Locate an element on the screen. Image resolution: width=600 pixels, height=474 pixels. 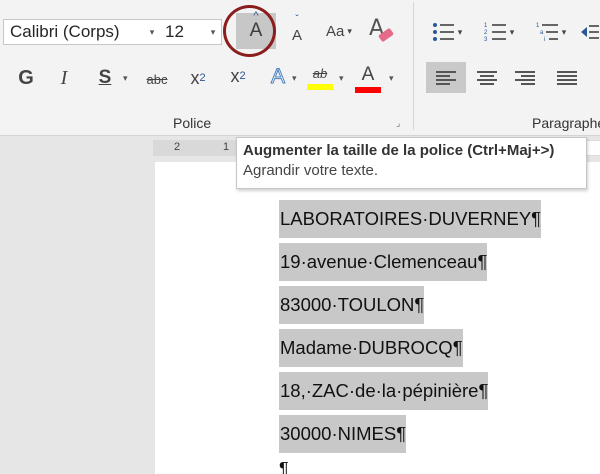
justify-button is located at coordinates (567, 77).